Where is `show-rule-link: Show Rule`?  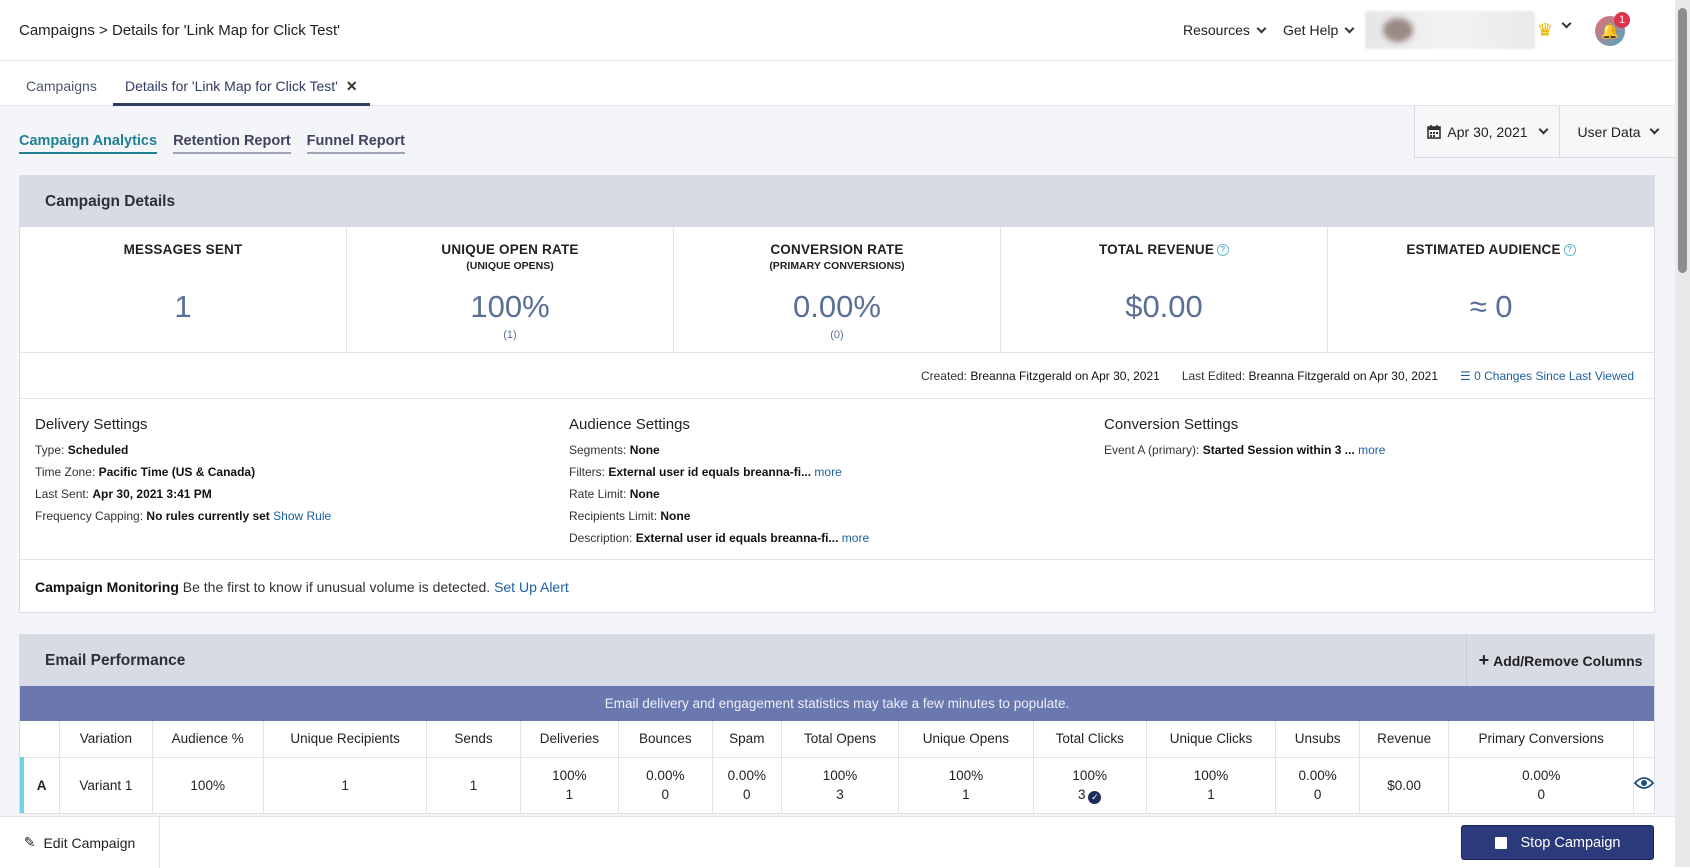
show-rule-link: Show Rule is located at coordinates (302, 516).